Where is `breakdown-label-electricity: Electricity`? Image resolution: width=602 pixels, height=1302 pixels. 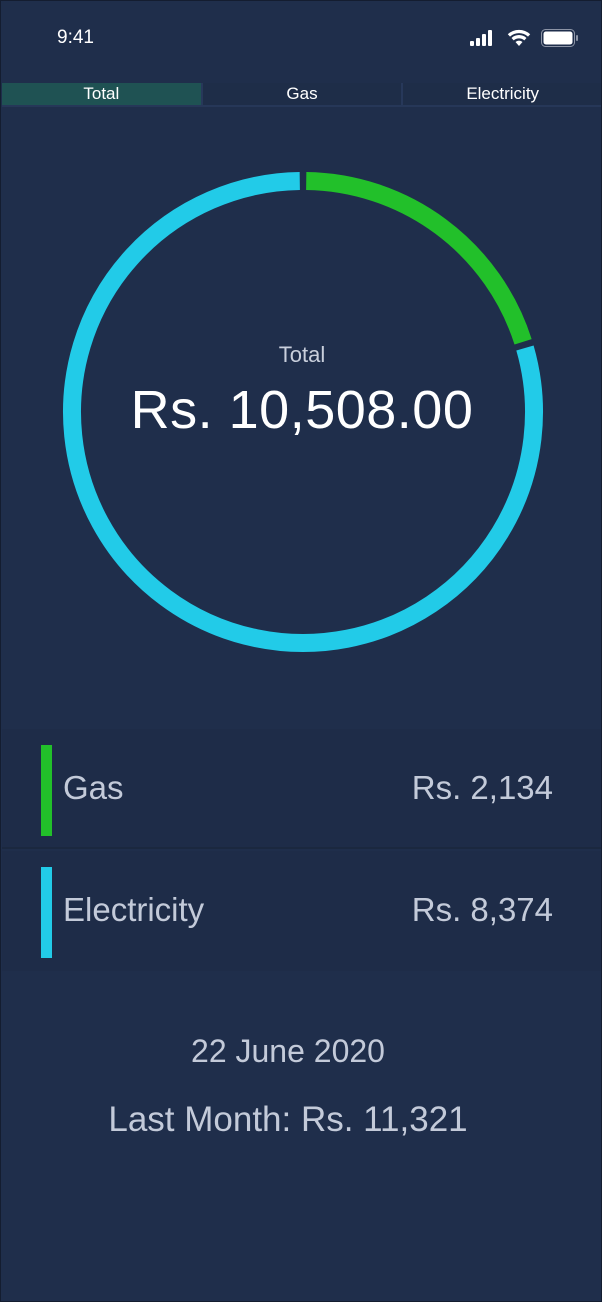
breakdown-label-electricity: Electricity is located at coordinates (134, 909).